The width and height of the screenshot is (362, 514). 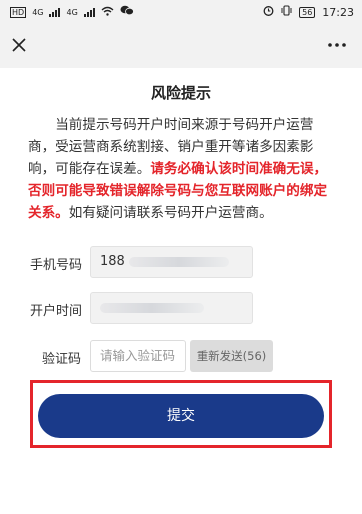 I want to click on nav-bar, so click(x=181, y=46).